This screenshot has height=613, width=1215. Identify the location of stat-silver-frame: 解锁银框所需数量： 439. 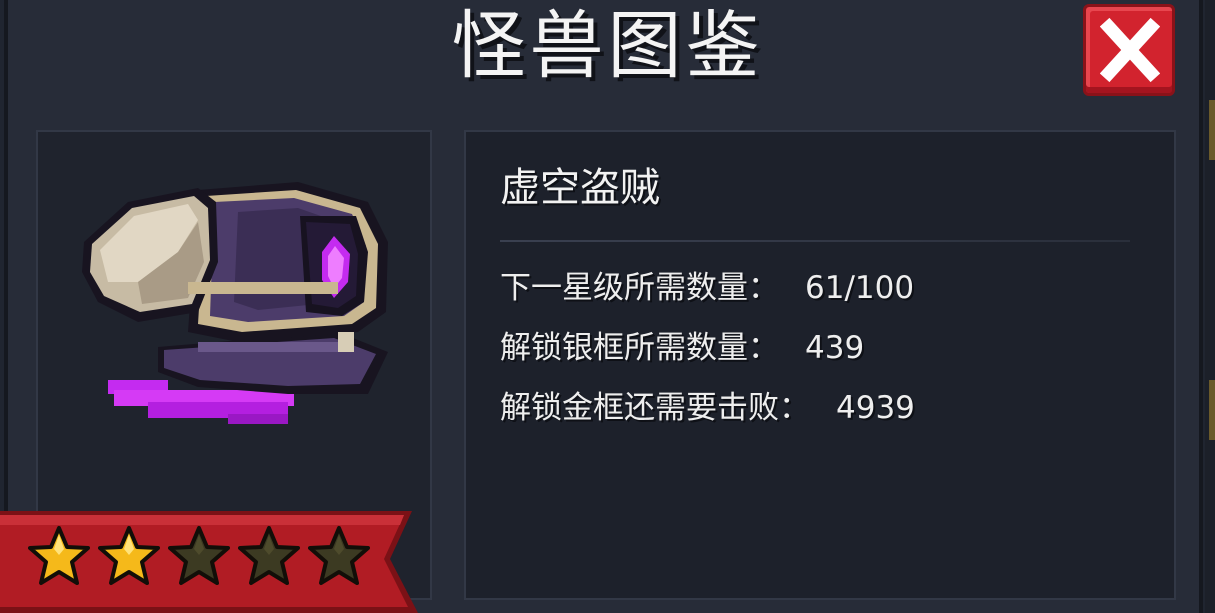
(682, 348).